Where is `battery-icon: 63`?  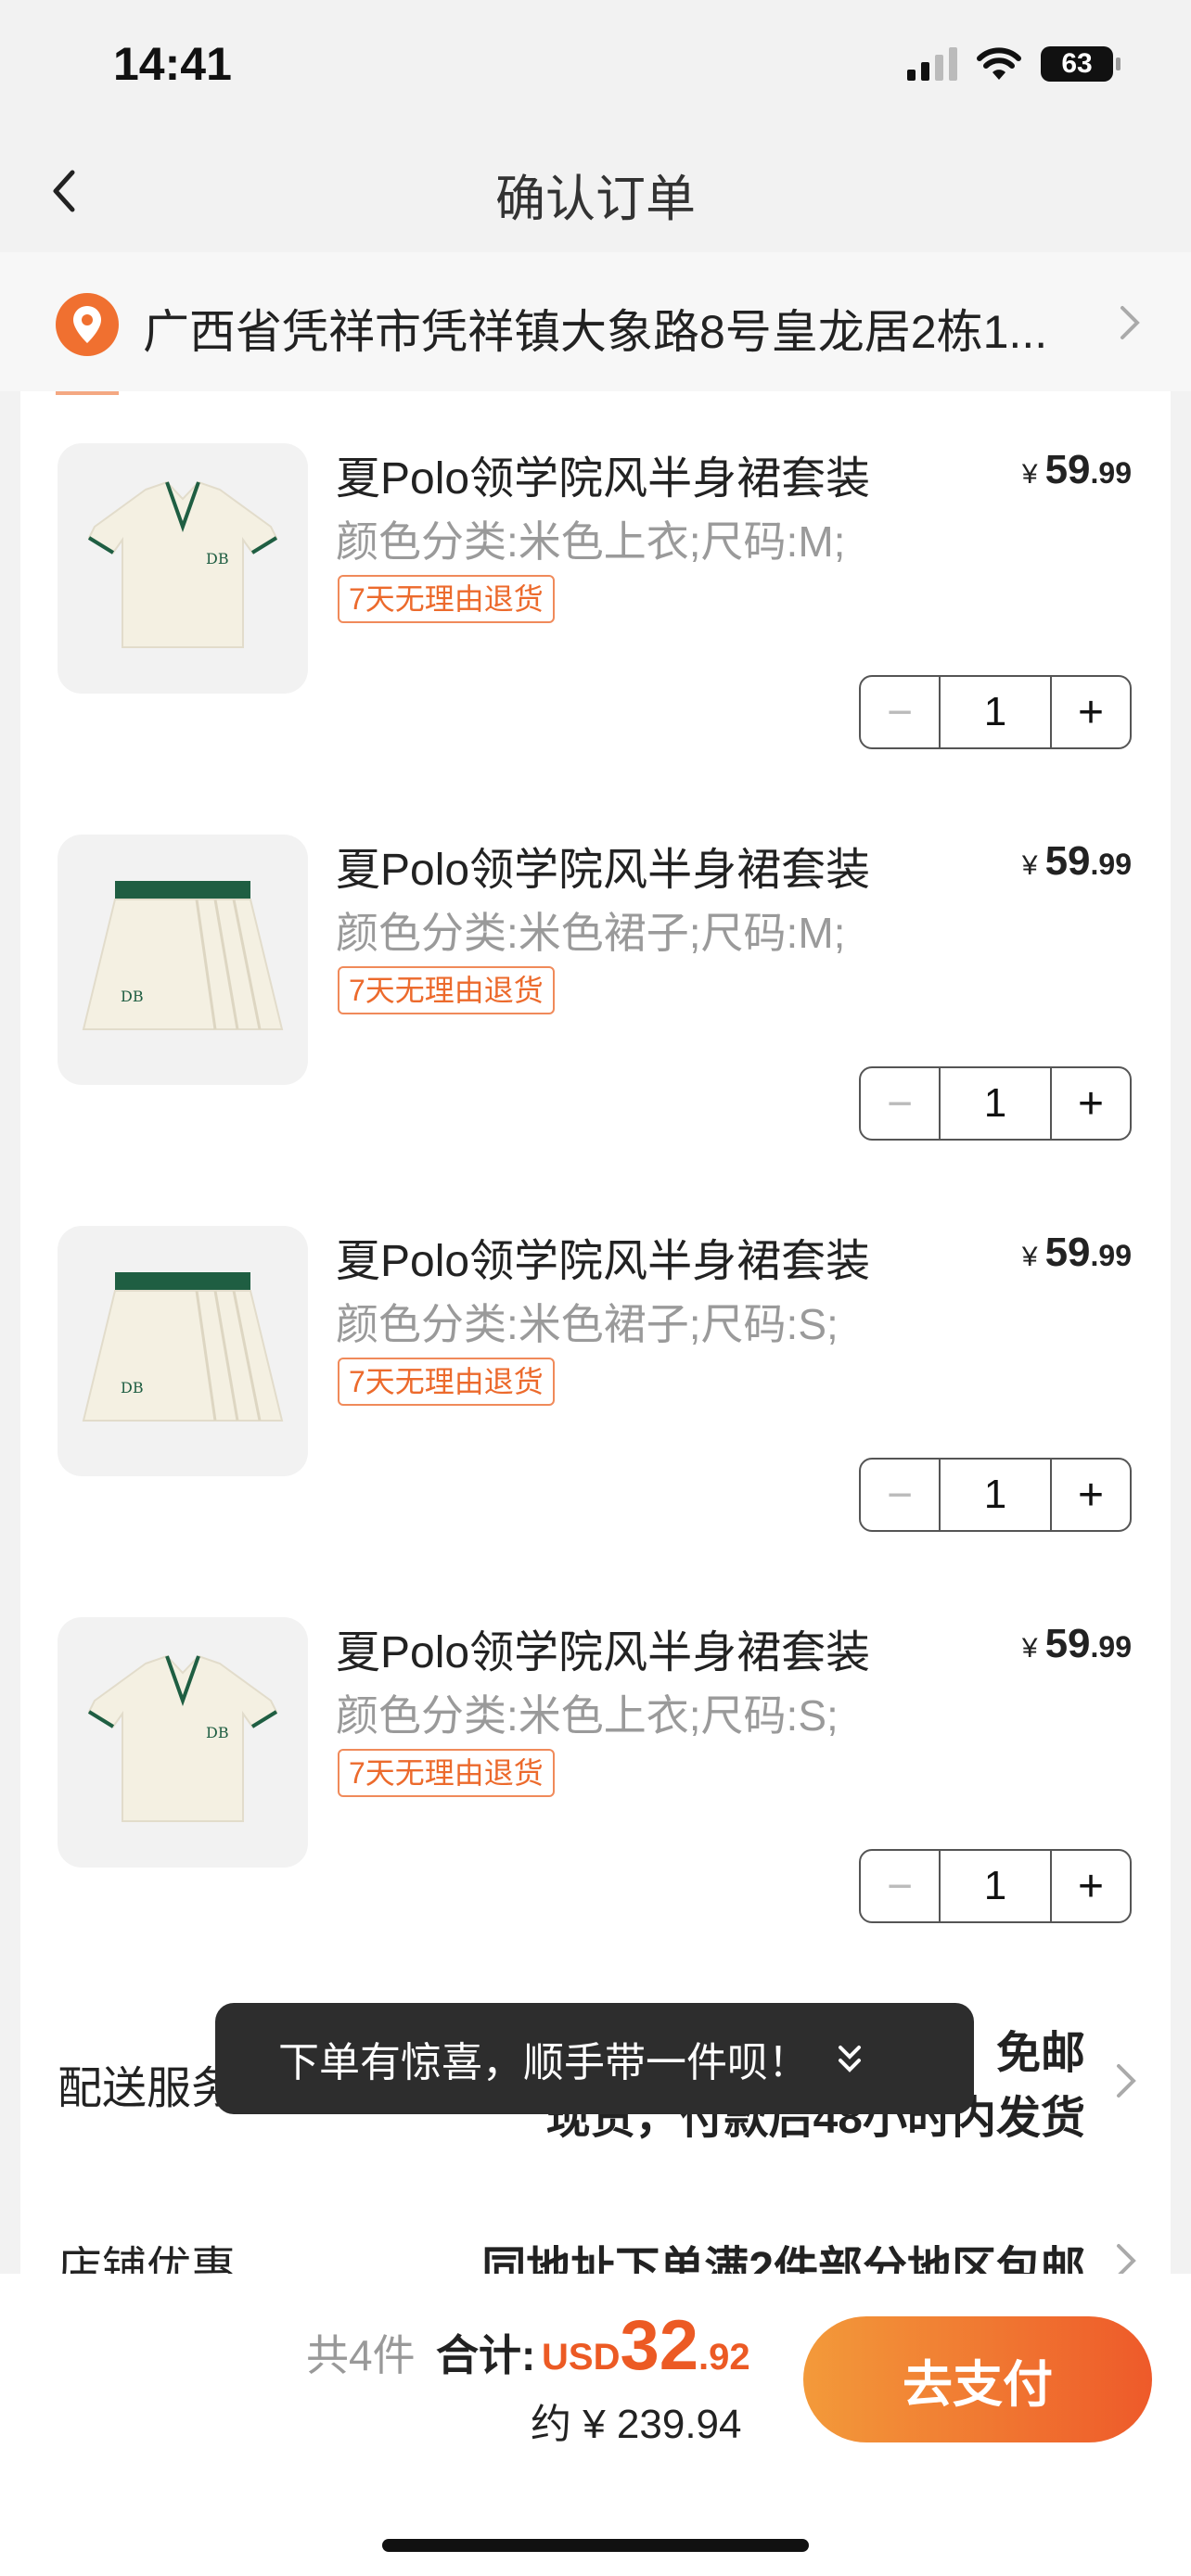 battery-icon: 63 is located at coordinates (1081, 64).